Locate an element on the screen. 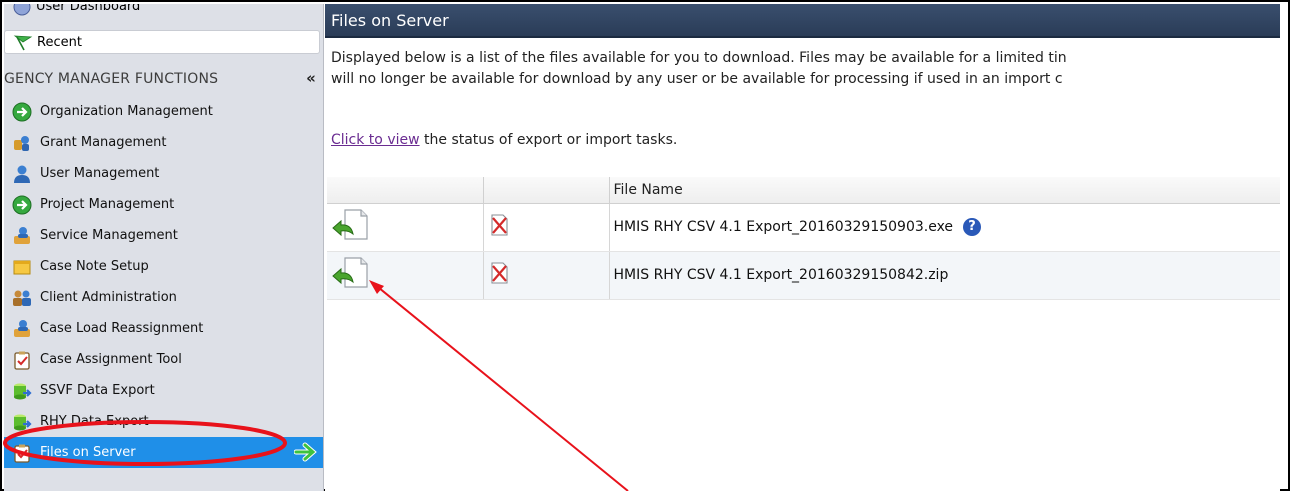 Image resolution: width=1290 pixels, height=491 pixels. sidebar-item-label: Case Assignment Tool is located at coordinates (111, 359).